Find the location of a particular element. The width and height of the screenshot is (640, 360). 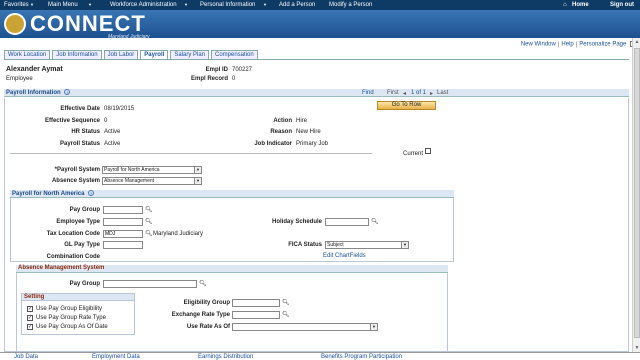

eligibility-group-input is located at coordinates (256, 303).